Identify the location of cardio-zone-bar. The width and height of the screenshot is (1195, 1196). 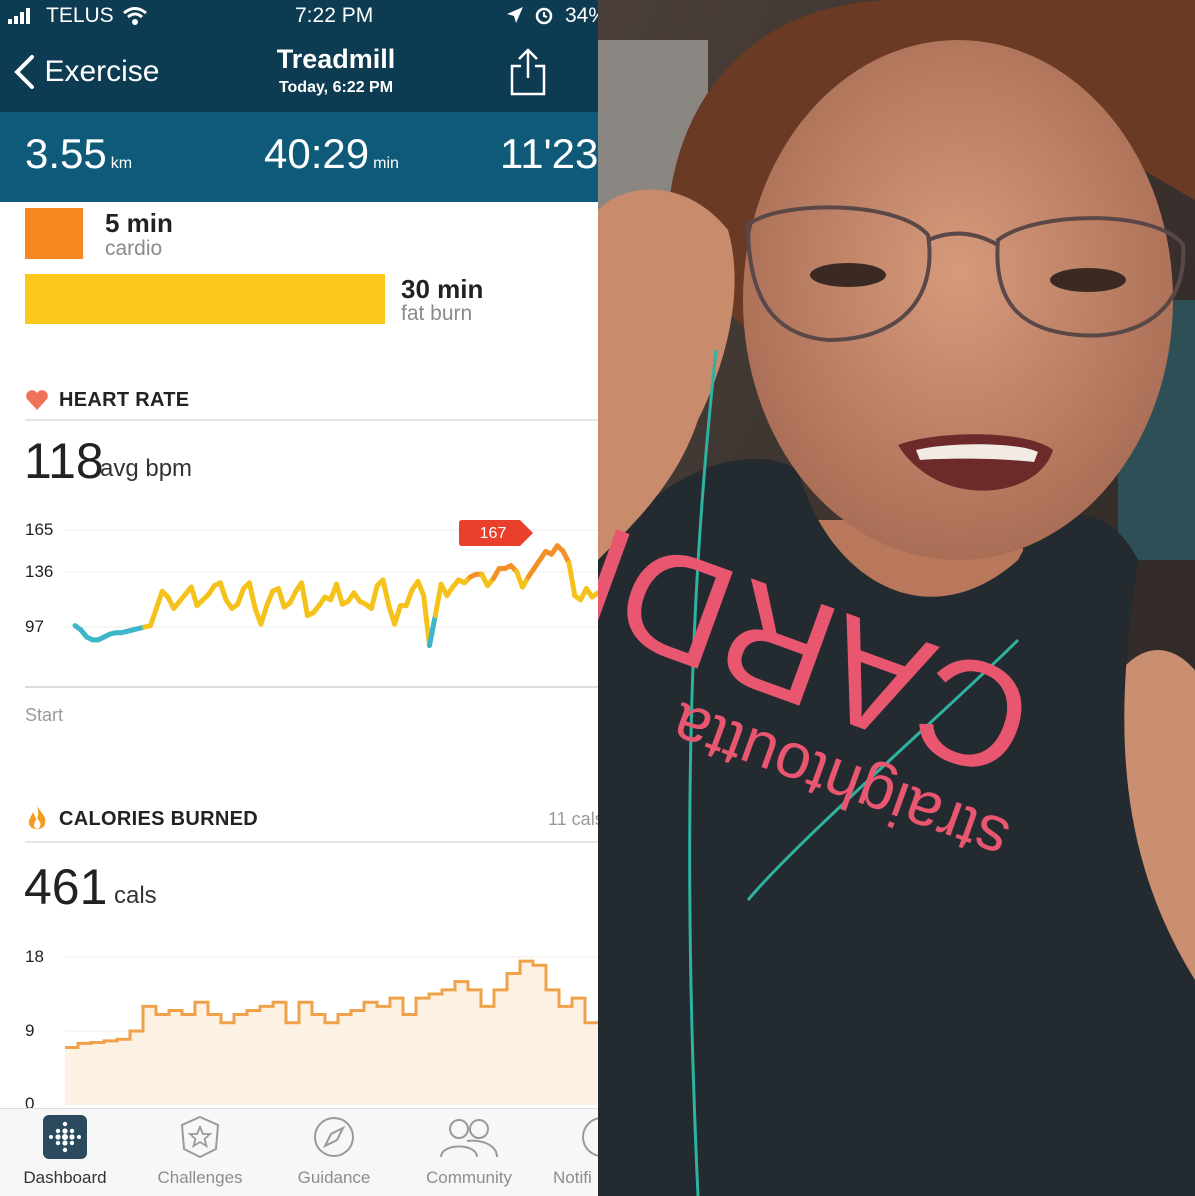
(54, 233).